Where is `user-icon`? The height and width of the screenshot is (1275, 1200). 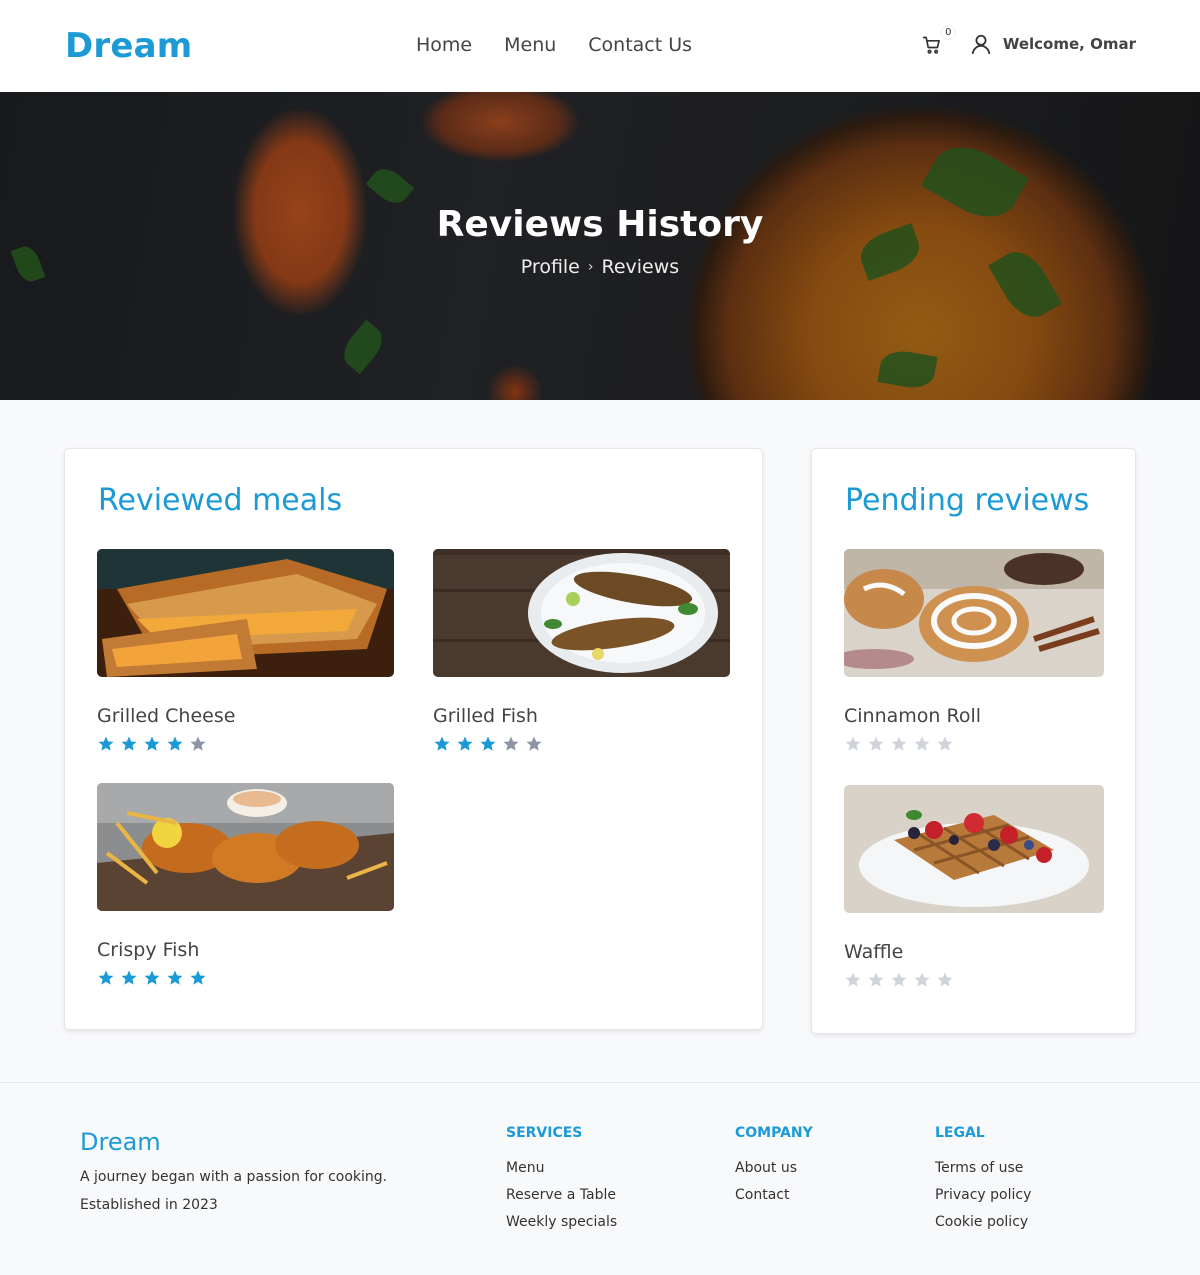 user-icon is located at coordinates (981, 44).